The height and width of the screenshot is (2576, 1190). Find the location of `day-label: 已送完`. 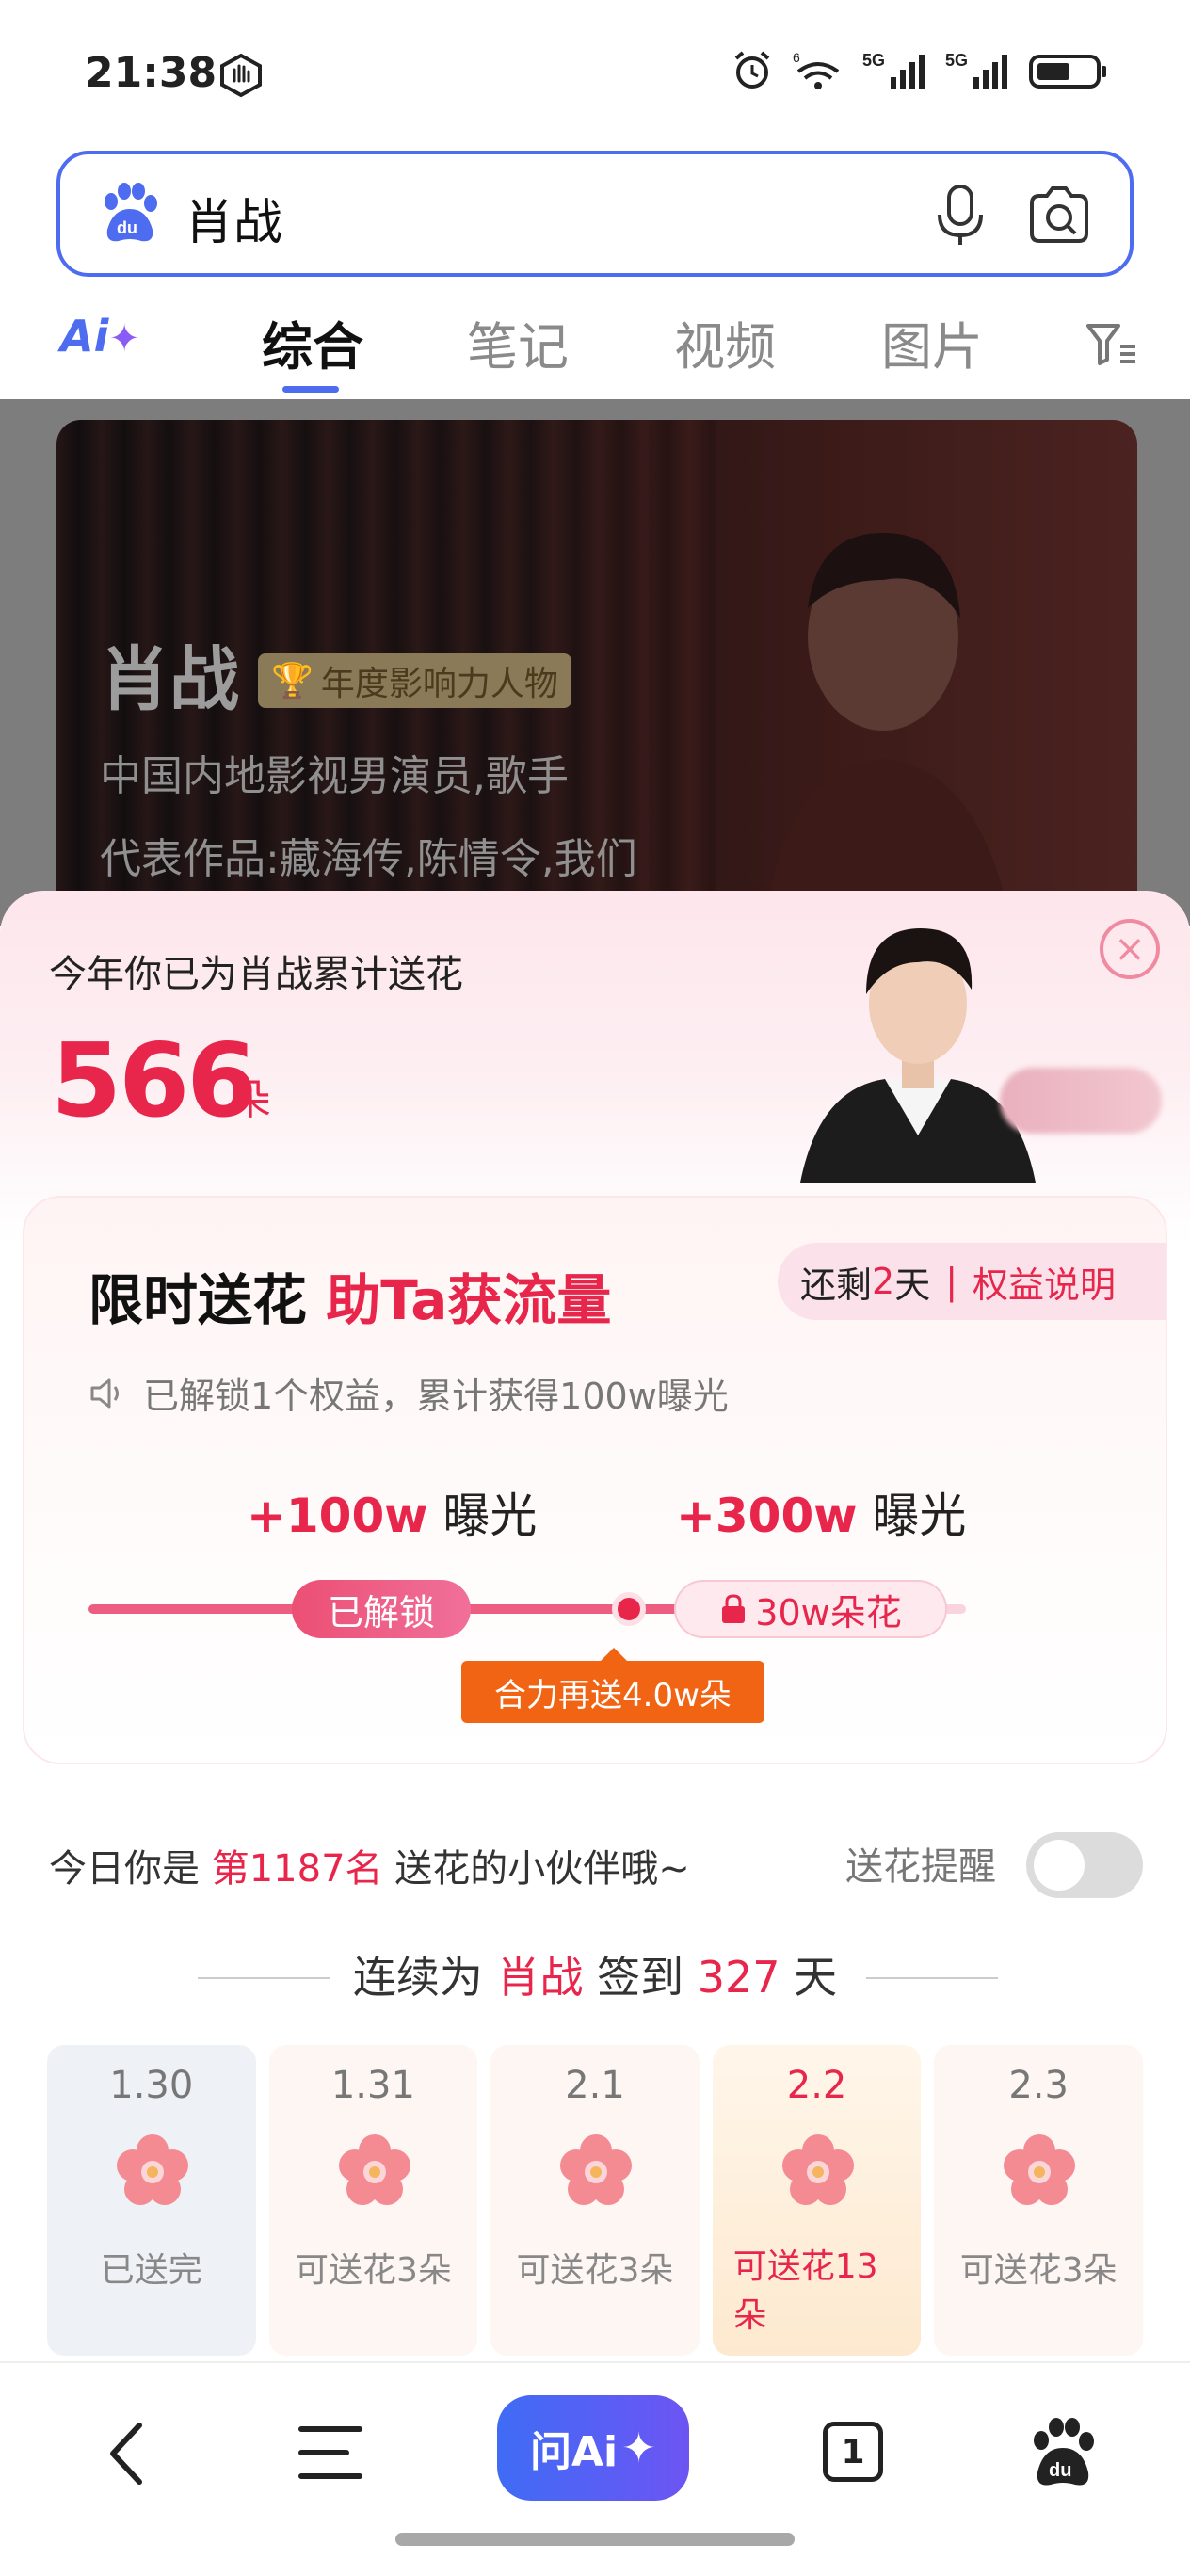

day-label: 已送完 is located at coordinates (151, 2270).